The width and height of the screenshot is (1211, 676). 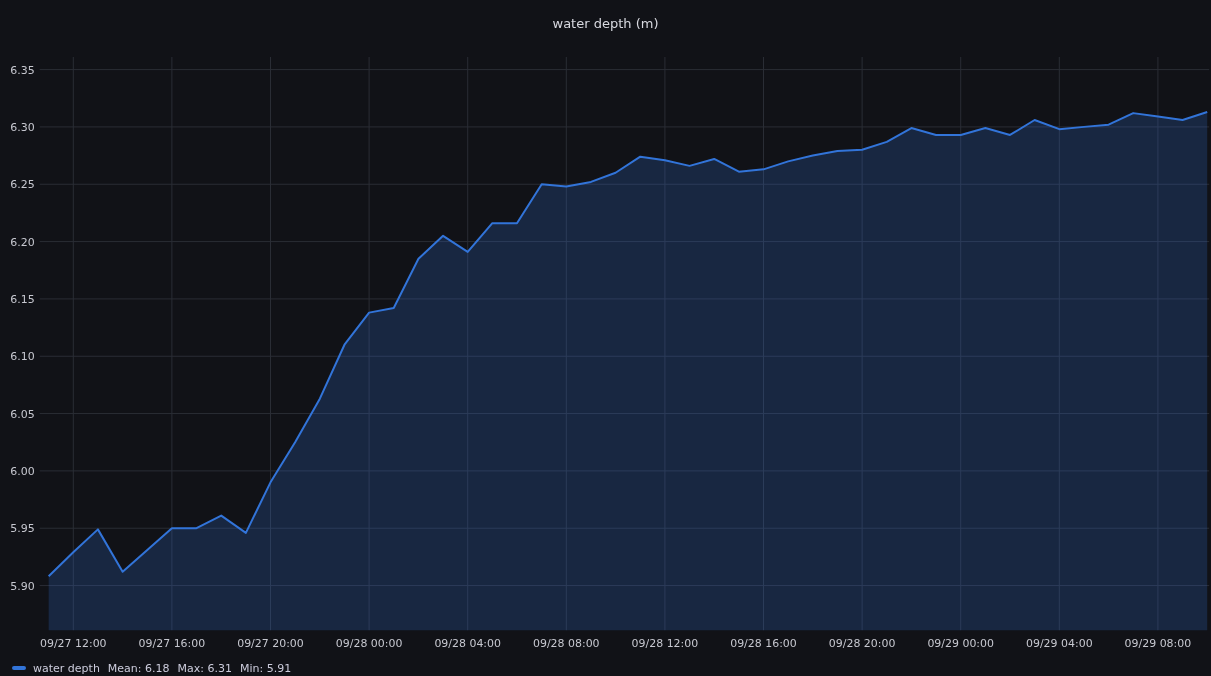 I want to click on y-tick-label: 6.10, so click(x=22, y=357).